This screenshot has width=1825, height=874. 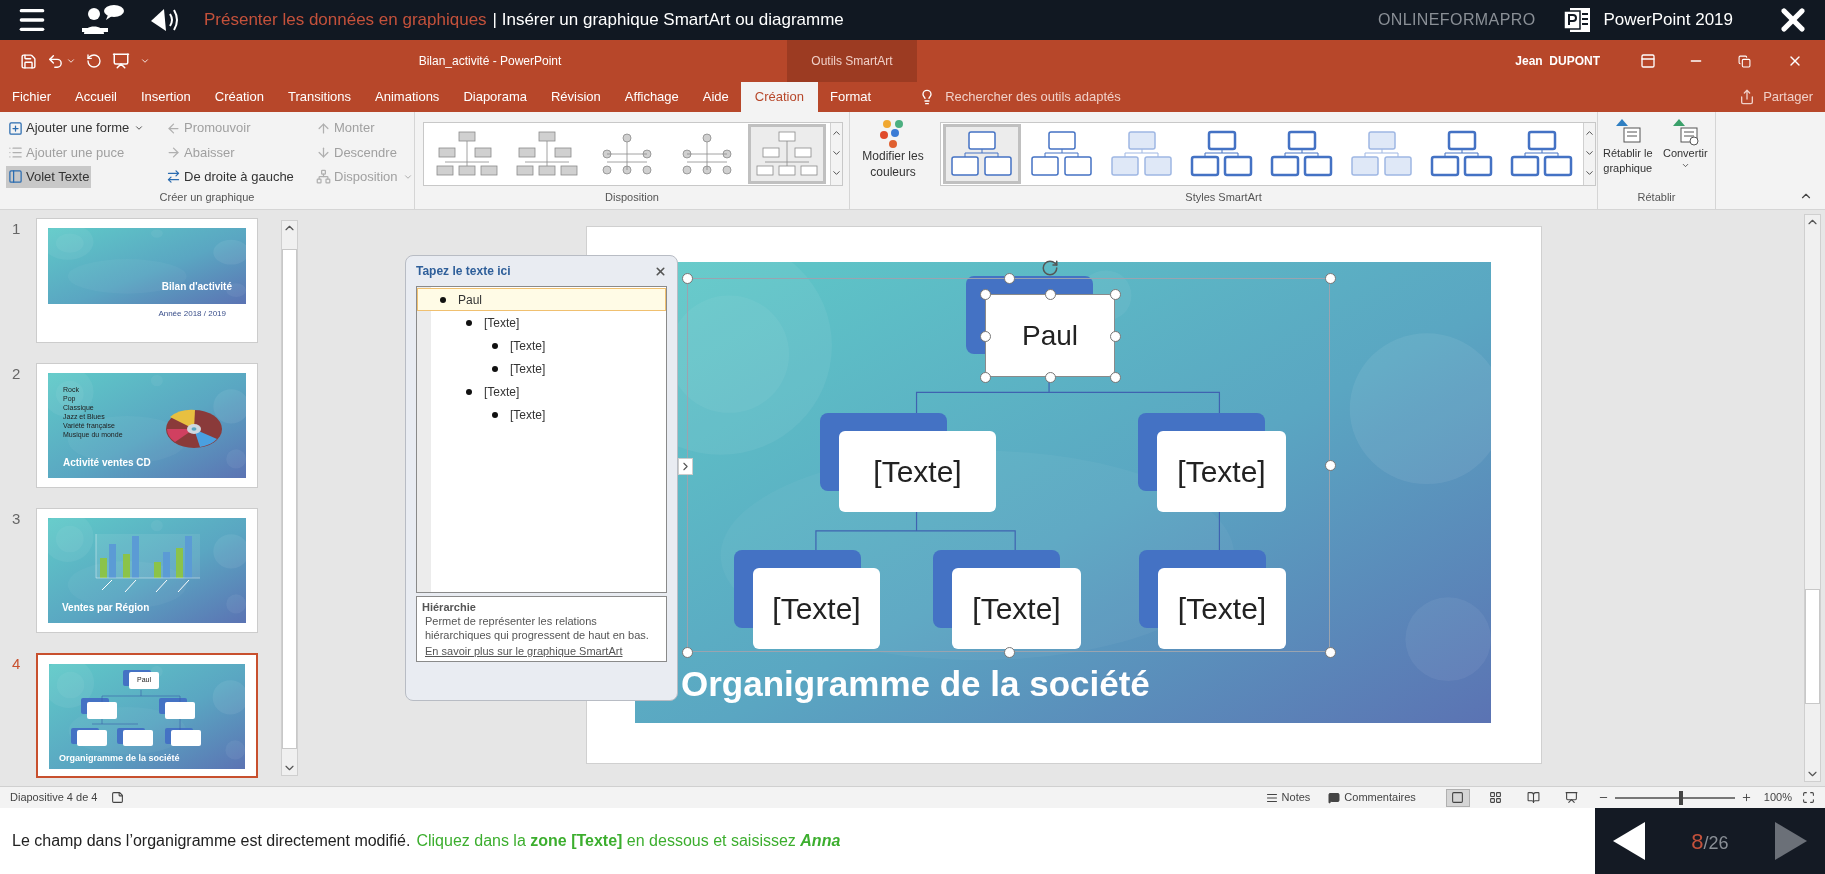 I want to click on fit-slide-icon, so click(x=1808, y=797).